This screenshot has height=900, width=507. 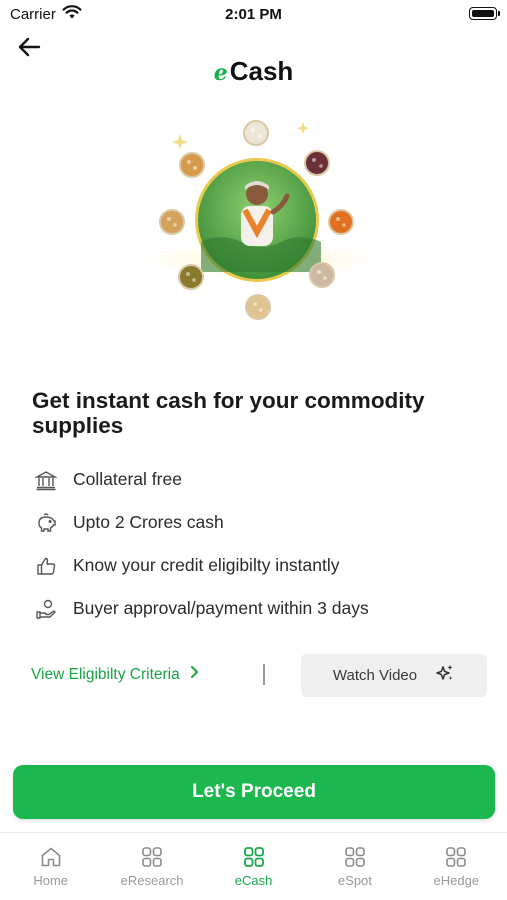 I want to click on feature-label: Know your credit eligibilty instantly, so click(x=206, y=565).